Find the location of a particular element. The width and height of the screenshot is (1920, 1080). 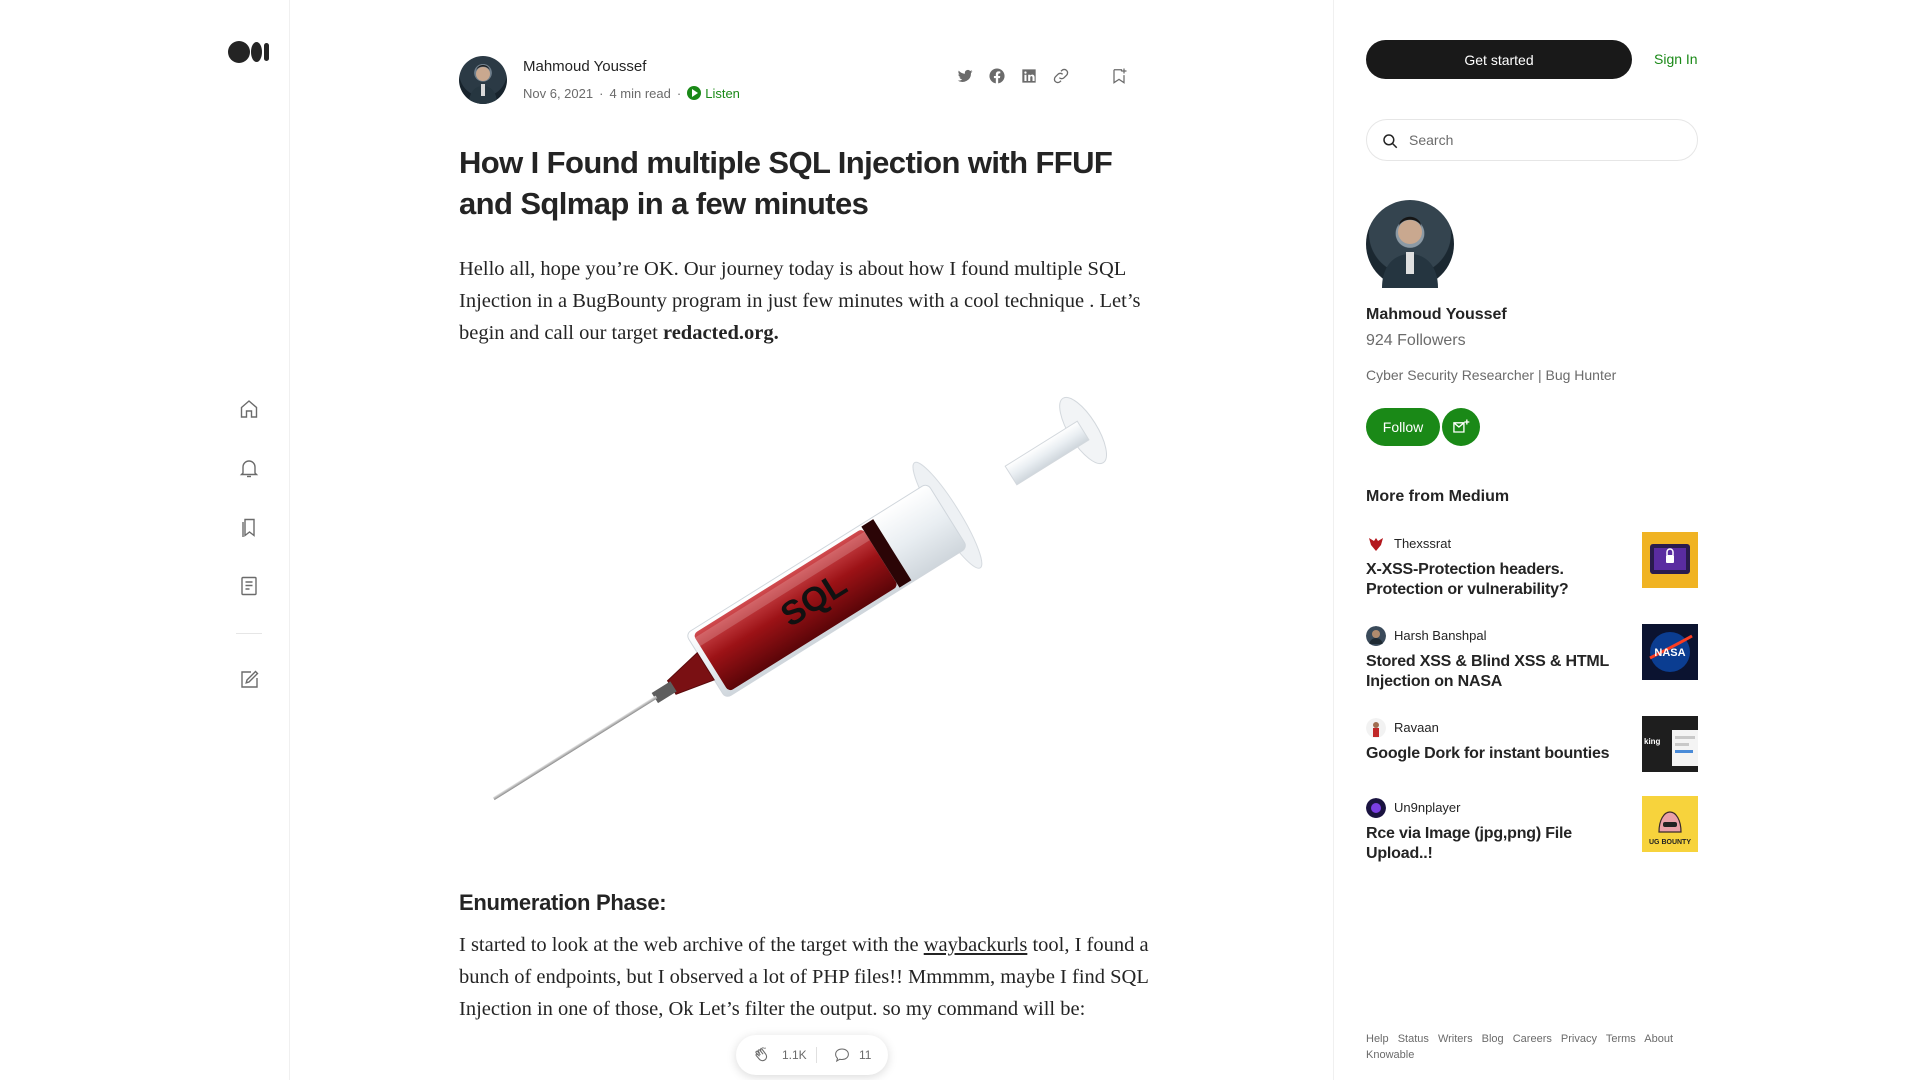

sign-in-link: Sign In is located at coordinates (1676, 59).